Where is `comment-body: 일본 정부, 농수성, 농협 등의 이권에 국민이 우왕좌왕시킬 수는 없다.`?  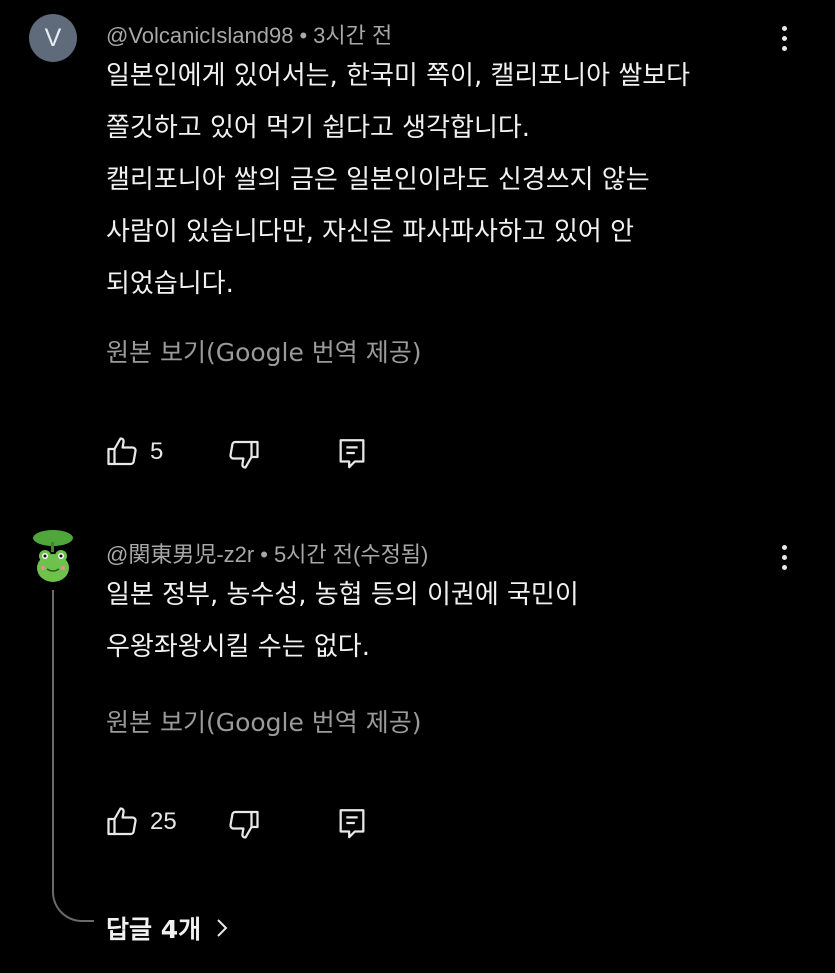
comment-body: 일본 정부, 농수성, 농협 등의 이권에 국민이 우왕좌왕시킬 수는 없다. is located at coordinates (342, 621).